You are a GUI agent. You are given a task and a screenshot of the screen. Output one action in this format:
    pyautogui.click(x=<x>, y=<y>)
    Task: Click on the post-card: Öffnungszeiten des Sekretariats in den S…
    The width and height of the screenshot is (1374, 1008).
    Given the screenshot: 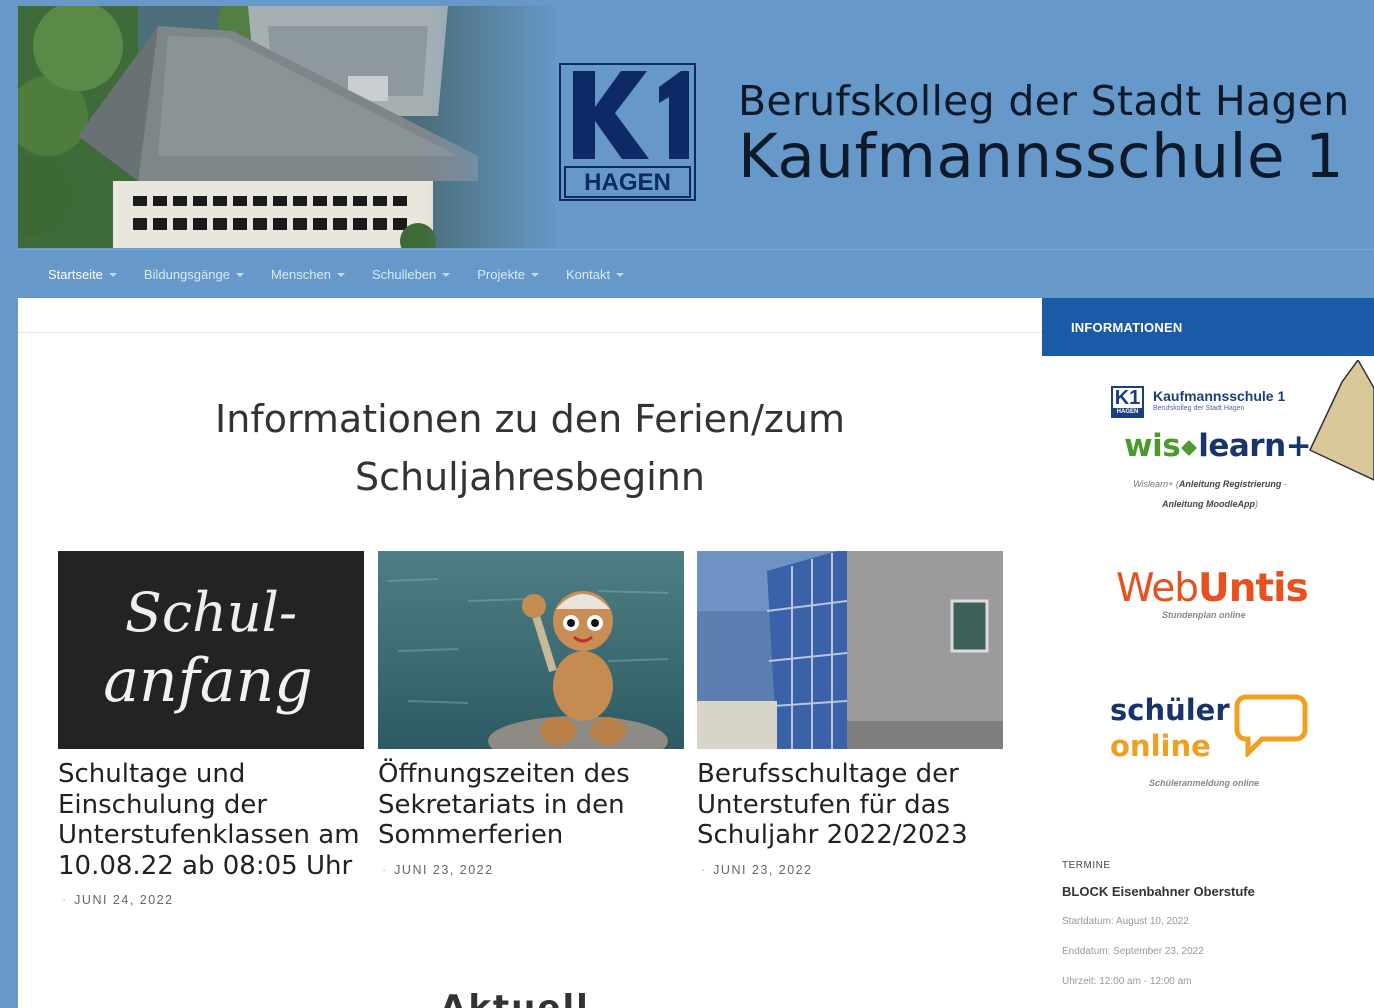 What is the action you would take?
    pyautogui.click(x=531, y=714)
    